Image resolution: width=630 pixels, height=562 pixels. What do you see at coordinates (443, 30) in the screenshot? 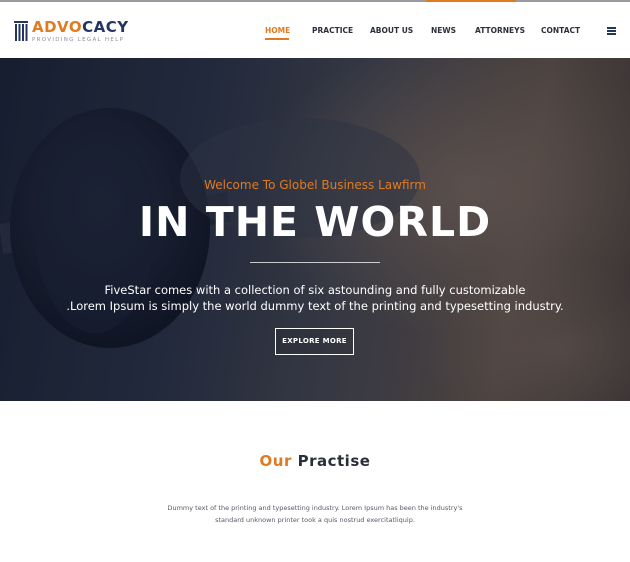
I see `nav-item-news: NEWS` at bounding box center [443, 30].